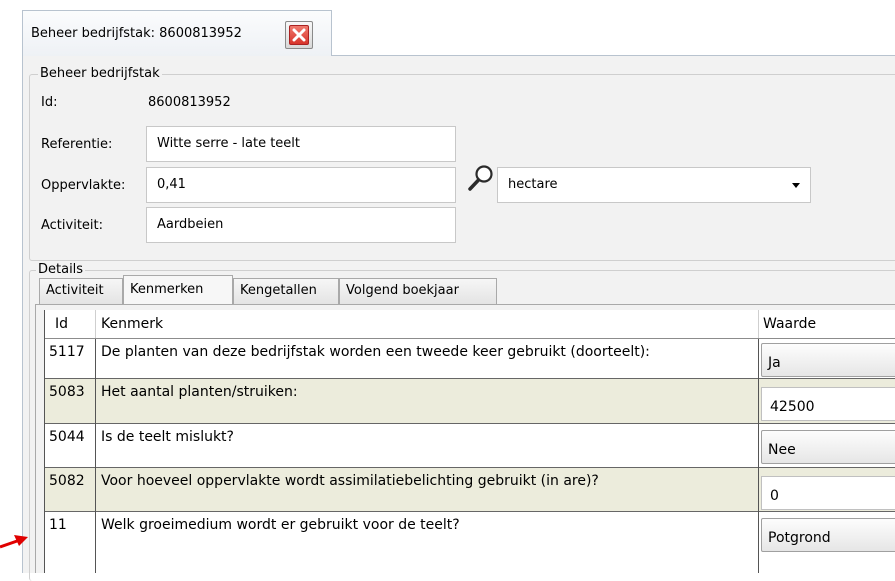 Image resolution: width=895 pixels, height=581 pixels. What do you see at coordinates (796, 185) in the screenshot?
I see `chevron-down-icon` at bounding box center [796, 185].